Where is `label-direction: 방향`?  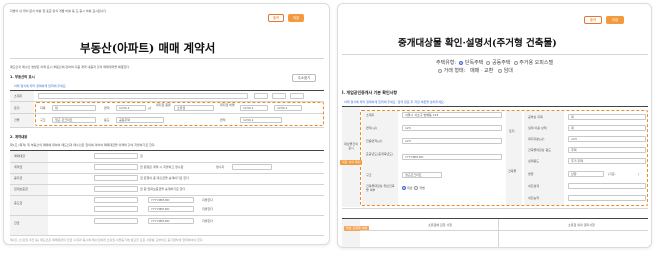 label-direction: 방향 is located at coordinates (531, 174).